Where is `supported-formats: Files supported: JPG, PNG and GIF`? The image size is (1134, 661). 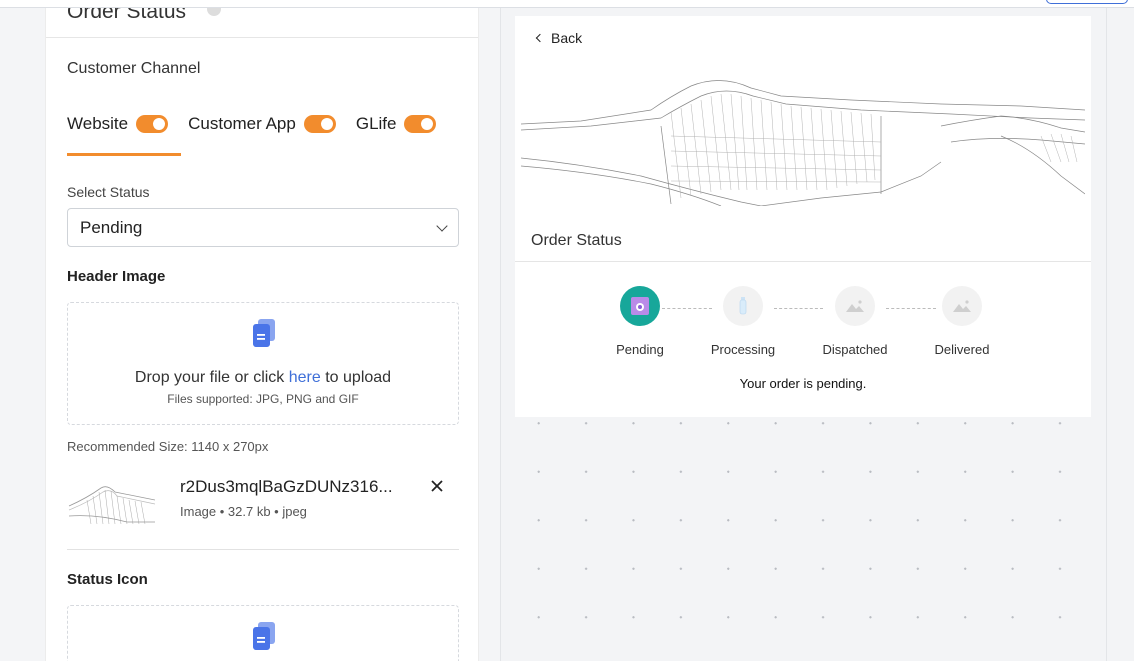 supported-formats: Files supported: JPG, PNG and GIF is located at coordinates (263, 399).